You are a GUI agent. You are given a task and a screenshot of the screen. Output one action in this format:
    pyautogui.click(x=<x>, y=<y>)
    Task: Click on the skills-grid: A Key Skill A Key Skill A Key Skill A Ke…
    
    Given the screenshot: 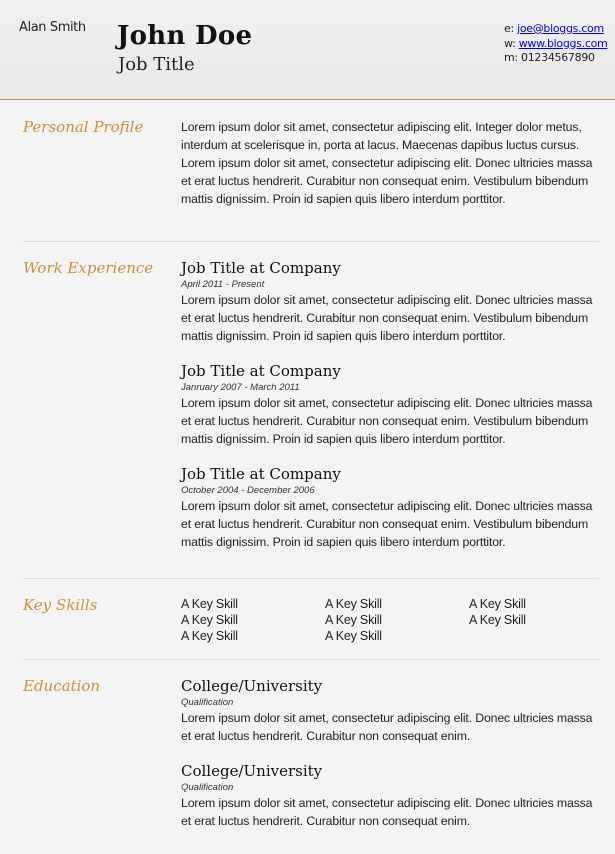 What is the action you would take?
    pyautogui.click(x=391, y=620)
    